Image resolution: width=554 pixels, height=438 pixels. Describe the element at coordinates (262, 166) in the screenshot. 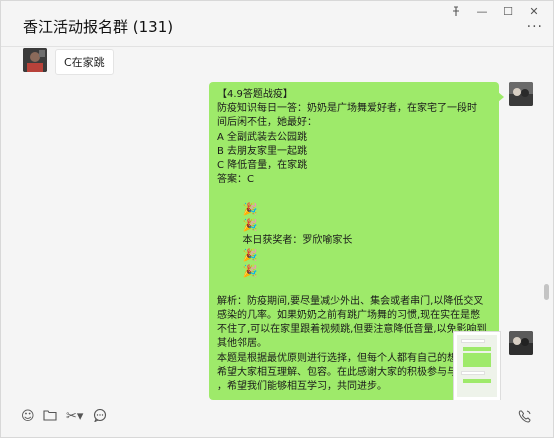

I see `message-line: C 降低音量，在家跳` at that location.